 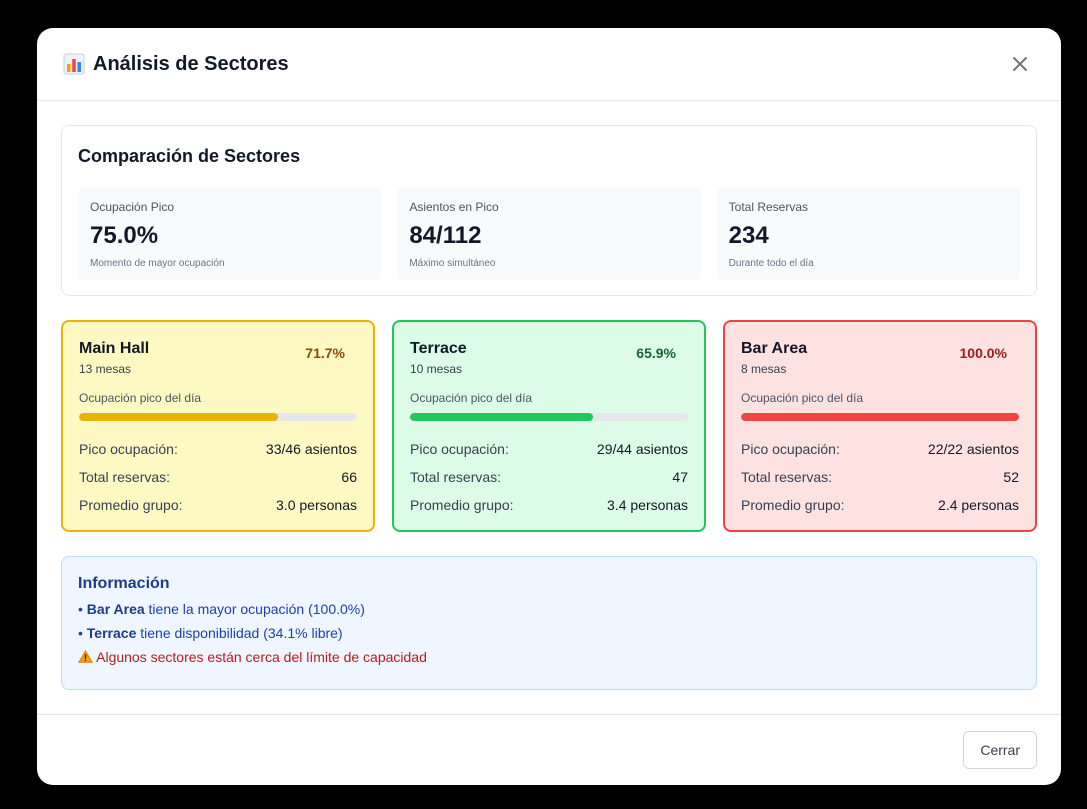 I want to click on sector-name: Main Hall, so click(x=114, y=348).